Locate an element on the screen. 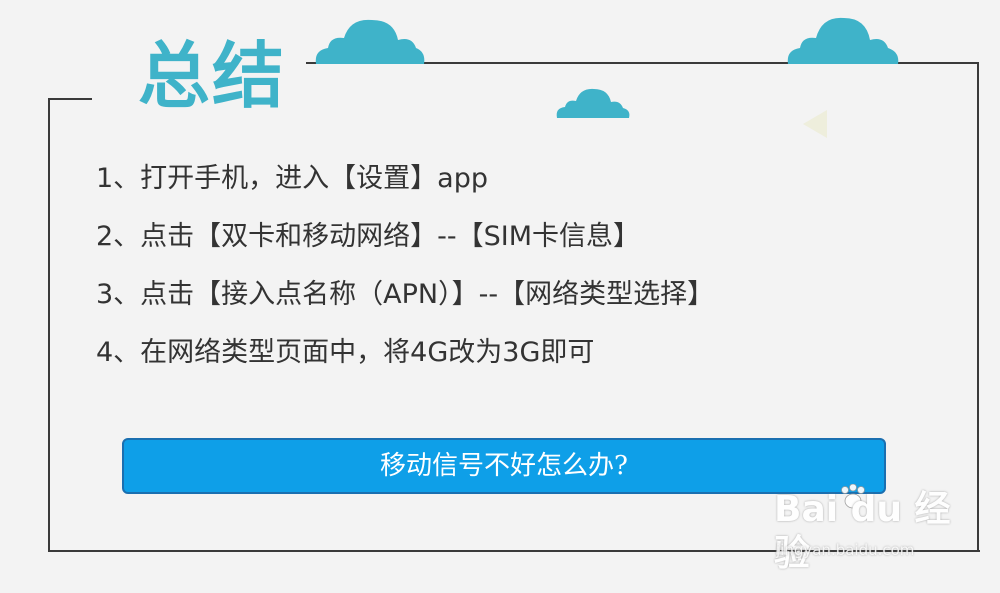 This screenshot has height=593, width=1000. frame-line-top-left is located at coordinates (70, 99).